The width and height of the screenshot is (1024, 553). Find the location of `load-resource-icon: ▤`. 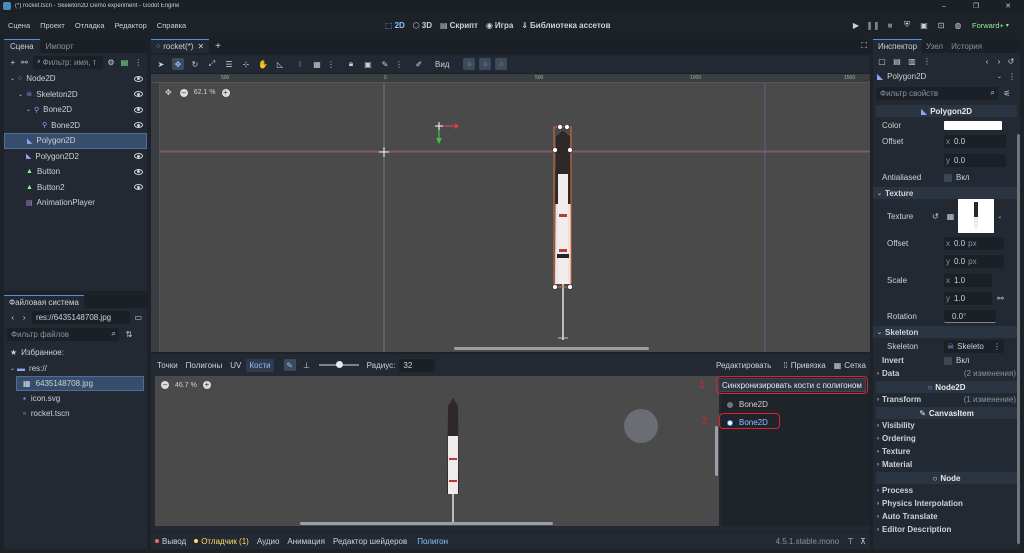

load-resource-icon: ▤ is located at coordinates (897, 61).